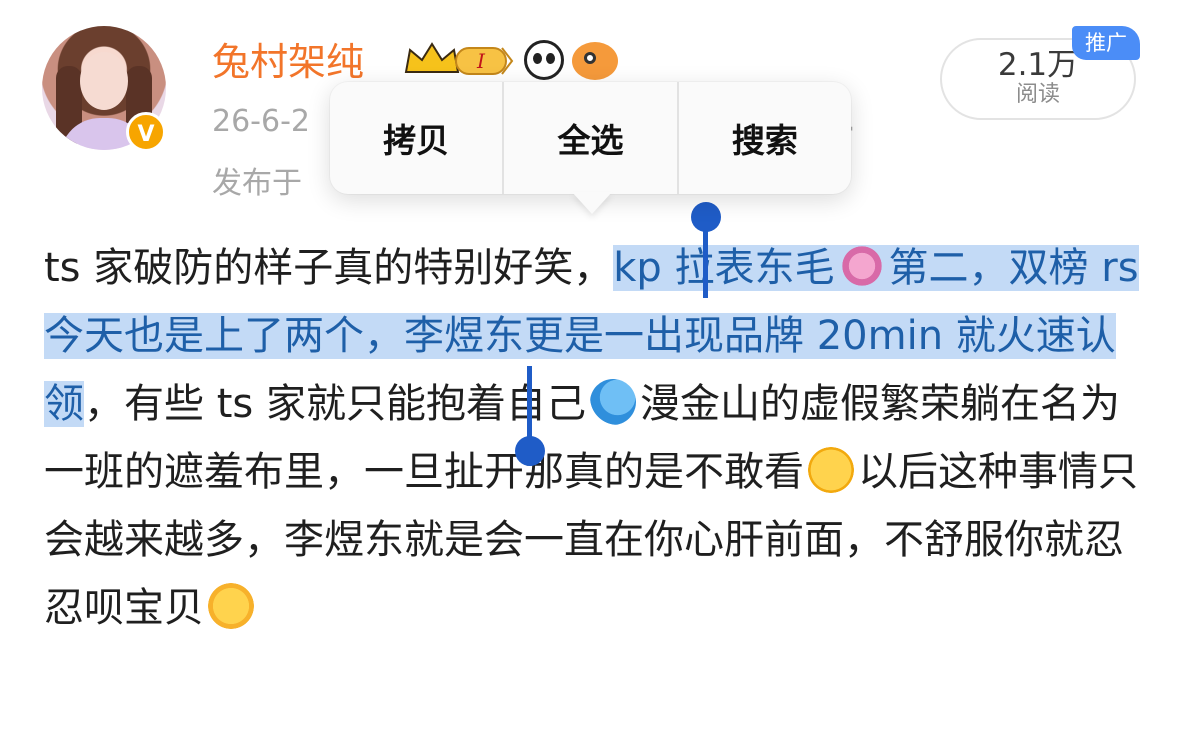 Image resolution: width=1179 pixels, height=749 pixels. Describe the element at coordinates (458, 60) in the screenshot. I see `crown-level-badge-icon: I` at that location.